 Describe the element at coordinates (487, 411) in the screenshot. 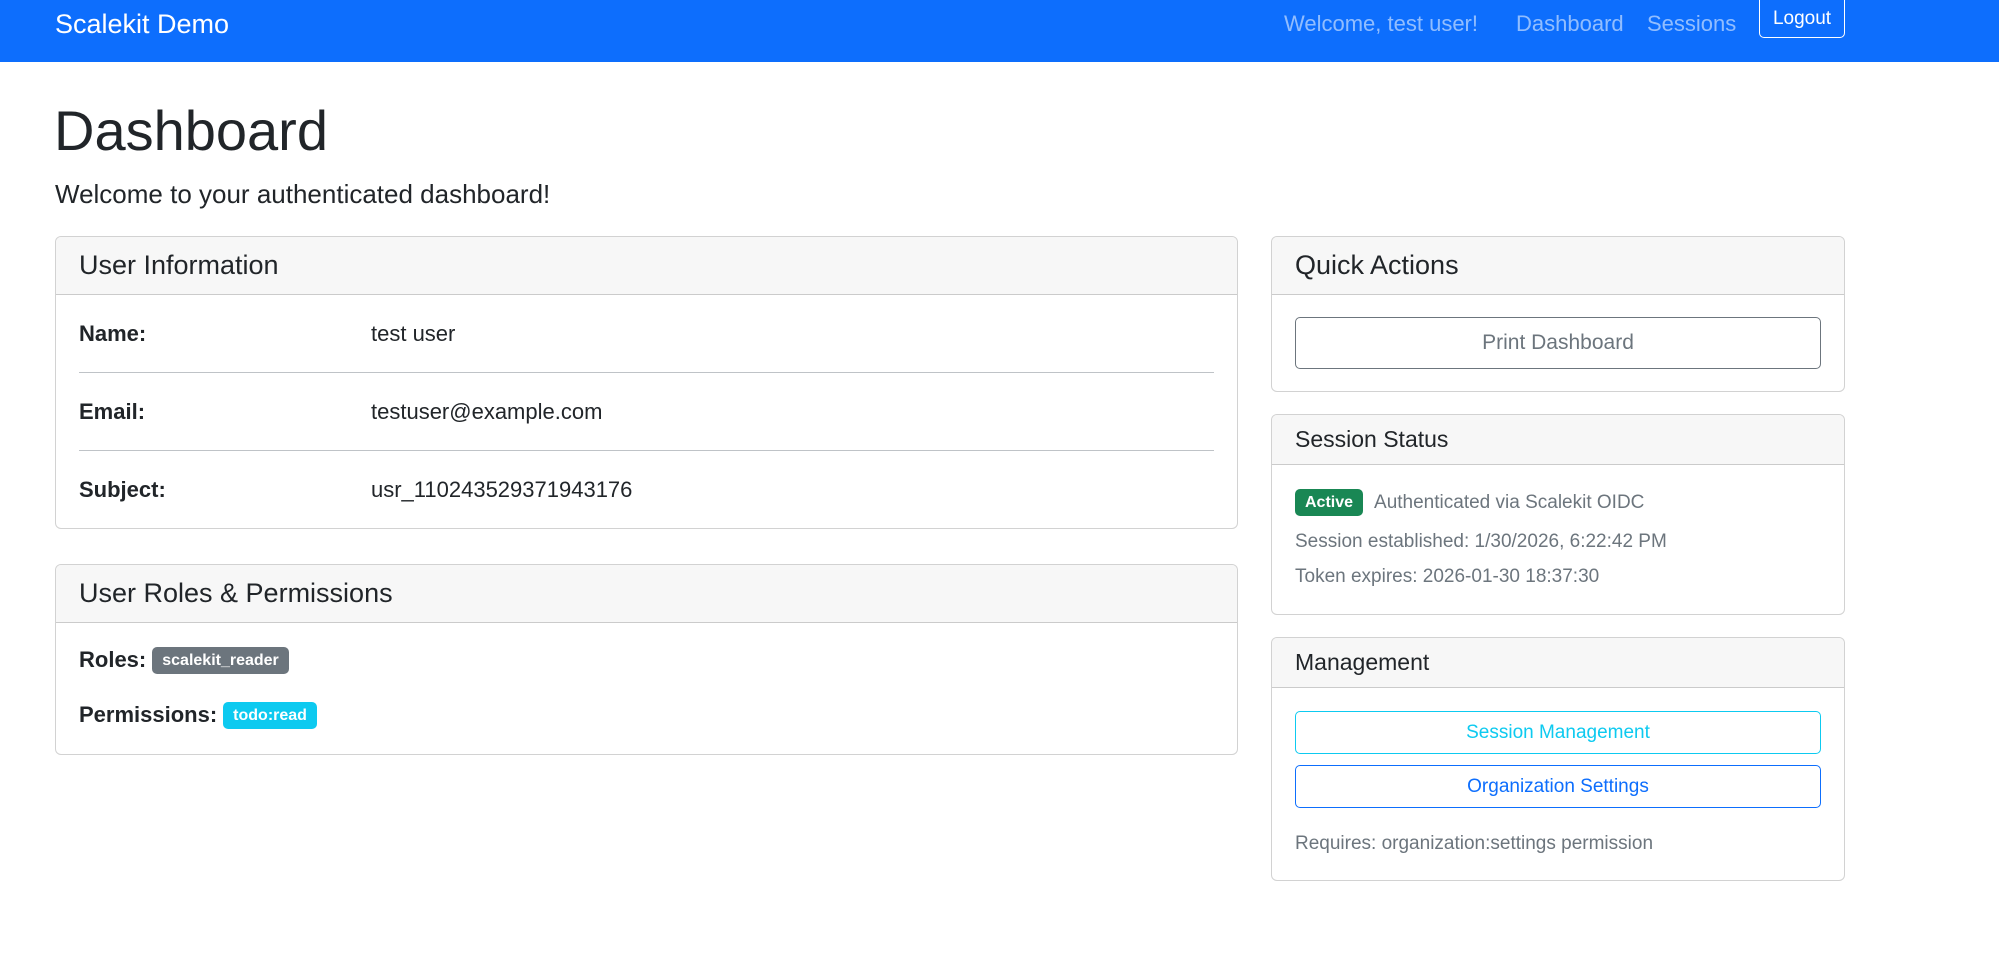

I see `email-value: testuser@example.com` at that location.